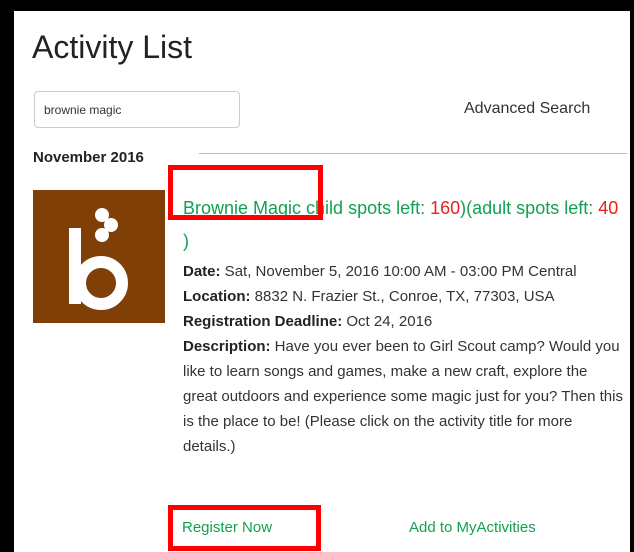 This screenshot has height=552, width=634. I want to click on search-input, so click(137, 109).